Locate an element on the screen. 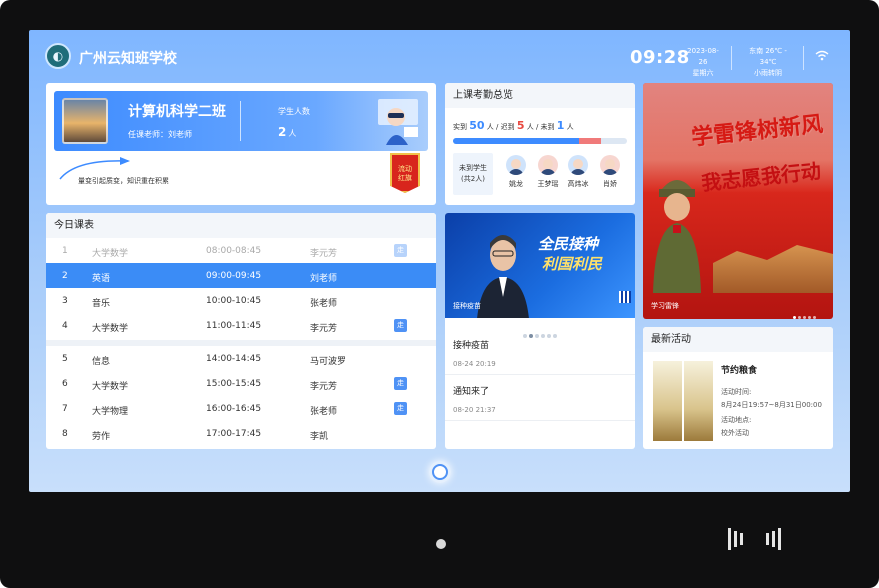 The height and width of the screenshot is (588, 879). schedule-index: 4 is located at coordinates (65, 326).